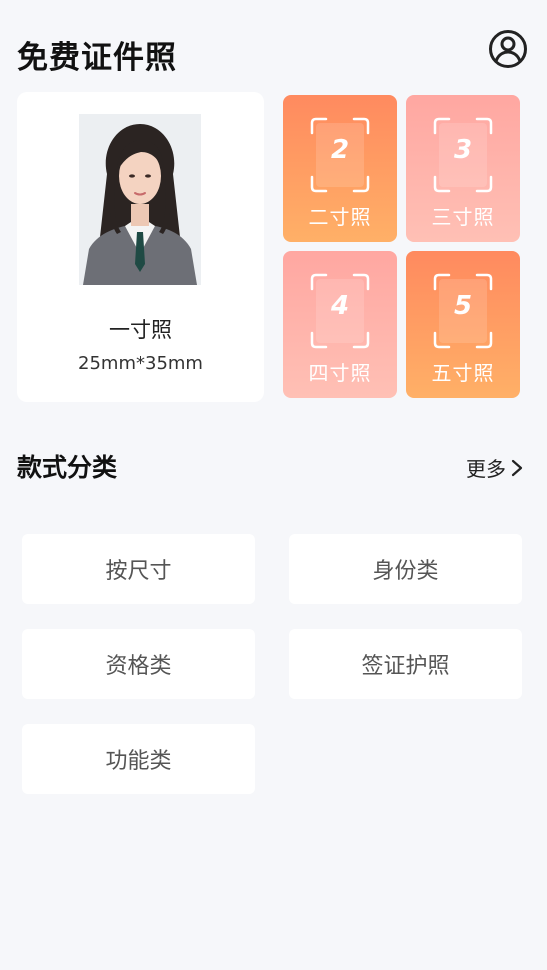  What do you see at coordinates (67, 467) in the screenshot?
I see `section-title: 款式分类` at bounding box center [67, 467].